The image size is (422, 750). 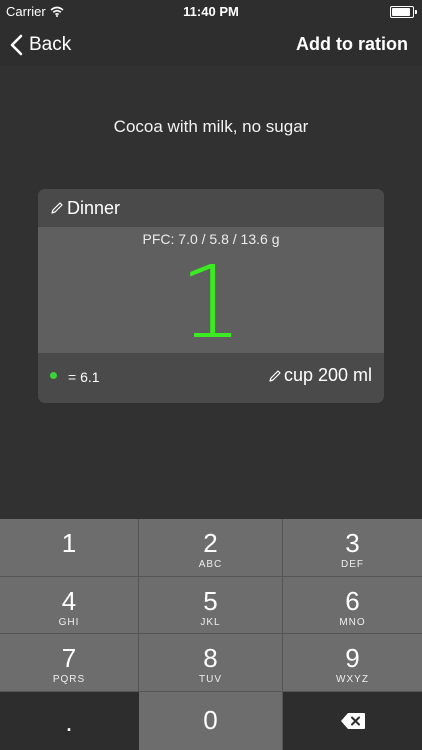 What do you see at coordinates (352, 622) in the screenshot?
I see `key-letters: MNO` at bounding box center [352, 622].